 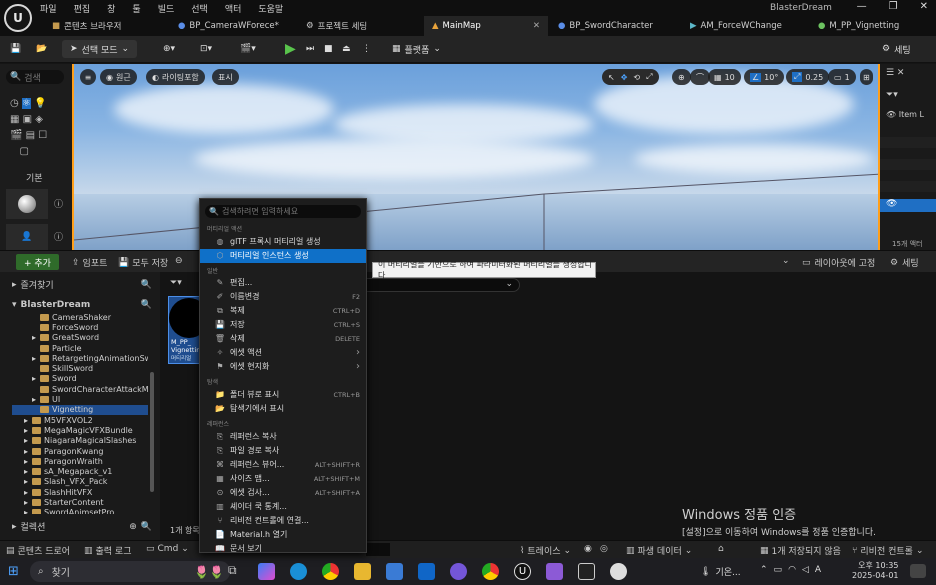 What do you see at coordinates (611, 77) in the screenshot?
I see `select-tool-icon: ↖` at bounding box center [611, 77].